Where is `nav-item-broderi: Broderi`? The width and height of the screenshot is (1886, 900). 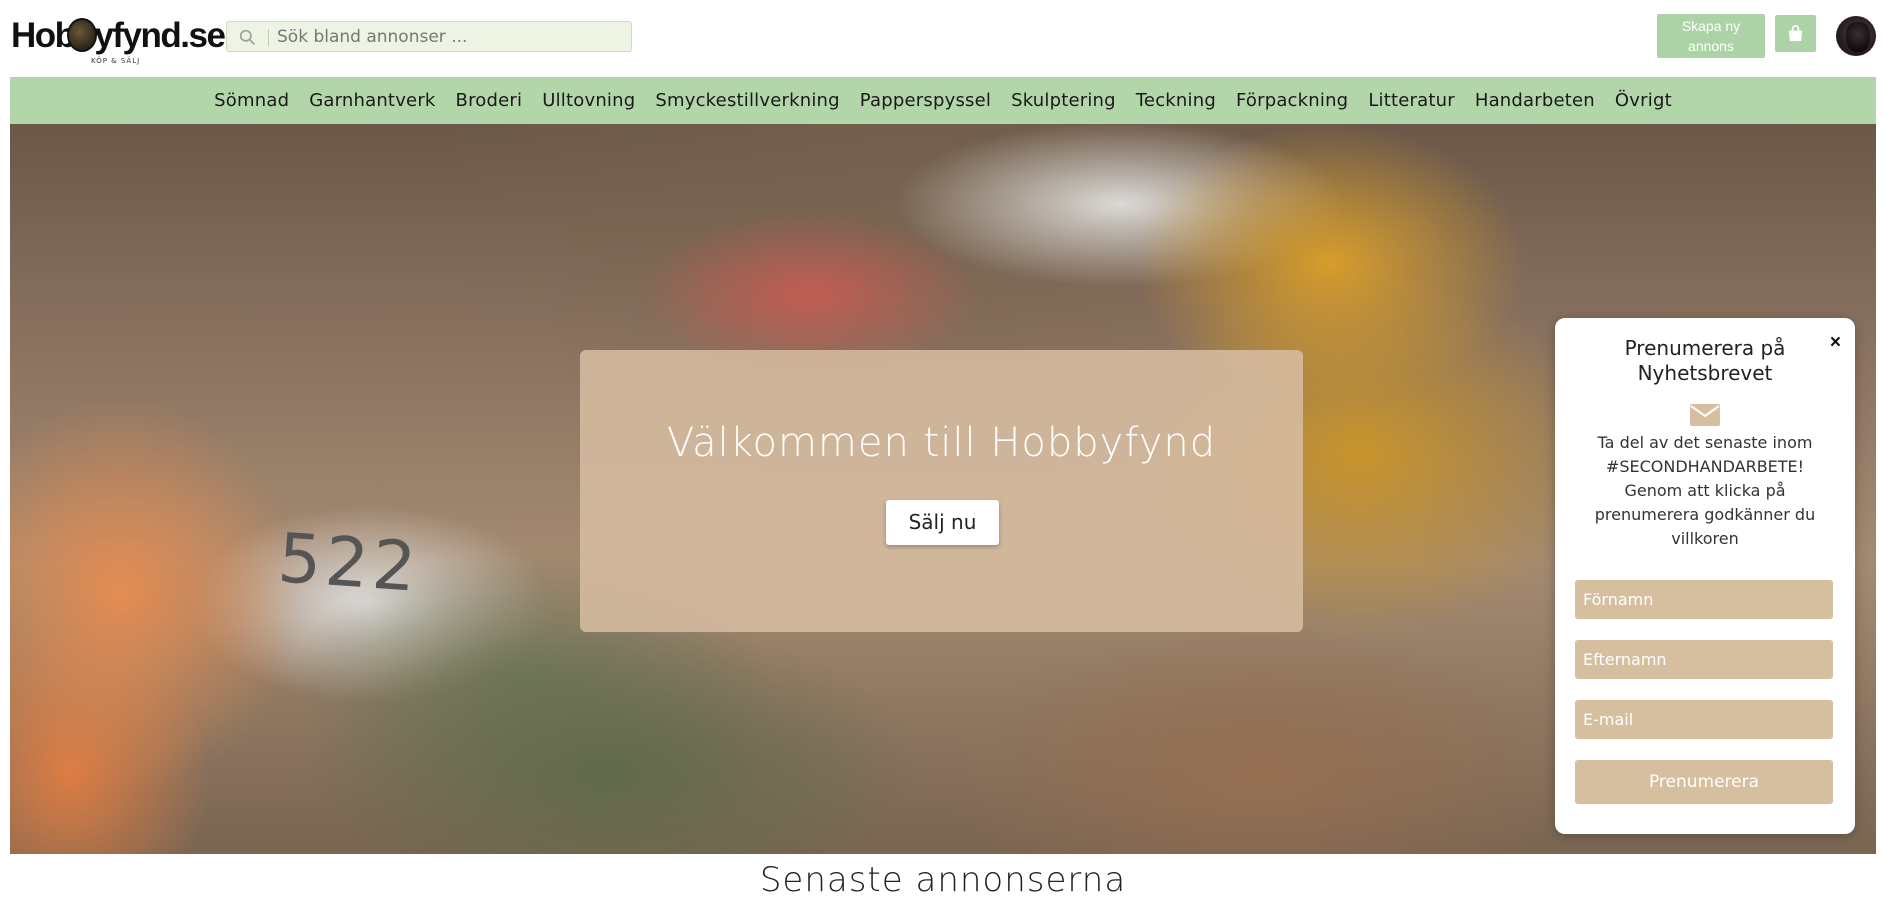
nav-item-broderi: Broderi is located at coordinates (489, 100).